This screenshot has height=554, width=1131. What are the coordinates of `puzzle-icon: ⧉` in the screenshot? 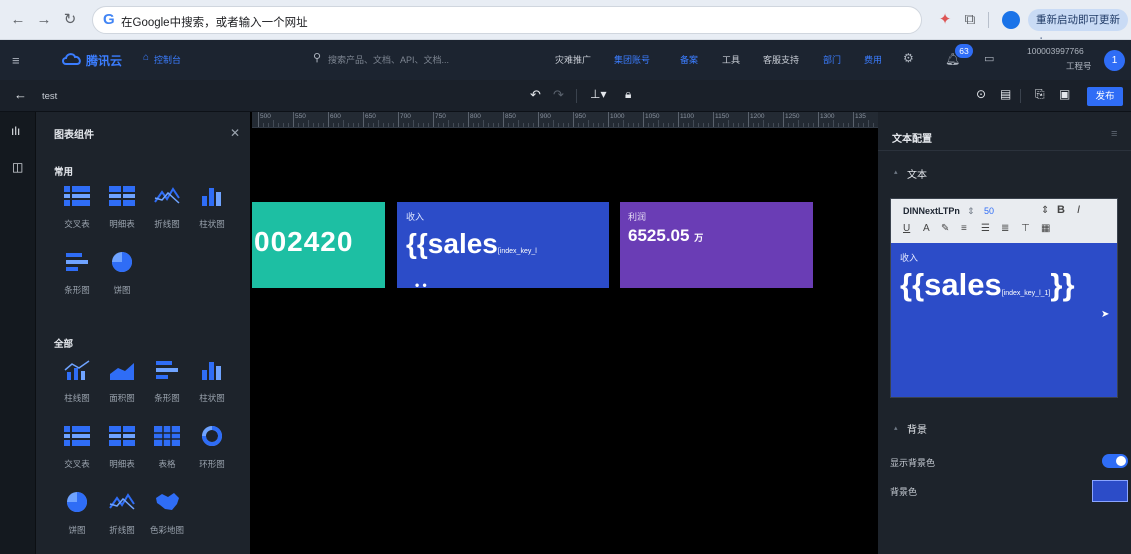 It's located at (970, 20).